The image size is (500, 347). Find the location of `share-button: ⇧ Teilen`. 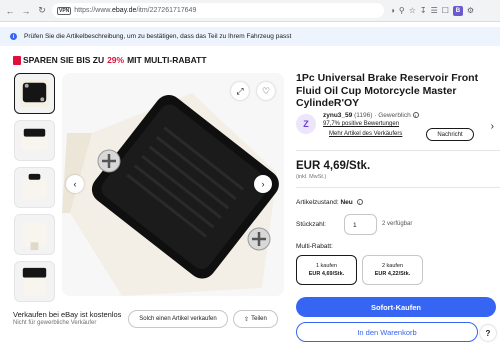

share-button: ⇧ Teilen is located at coordinates (255, 319).